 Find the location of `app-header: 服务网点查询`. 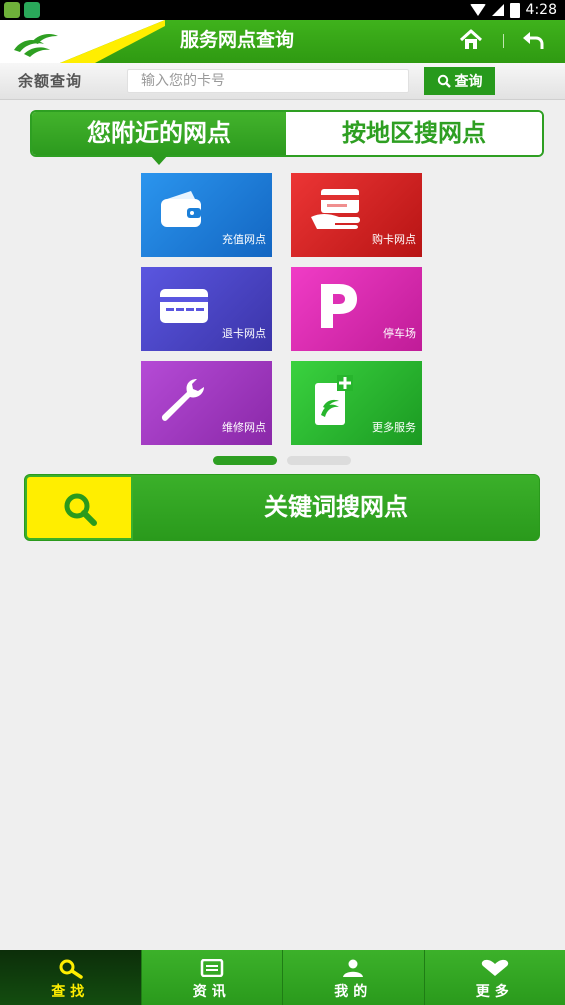

app-header: 服务网点查询 is located at coordinates (282, 41).